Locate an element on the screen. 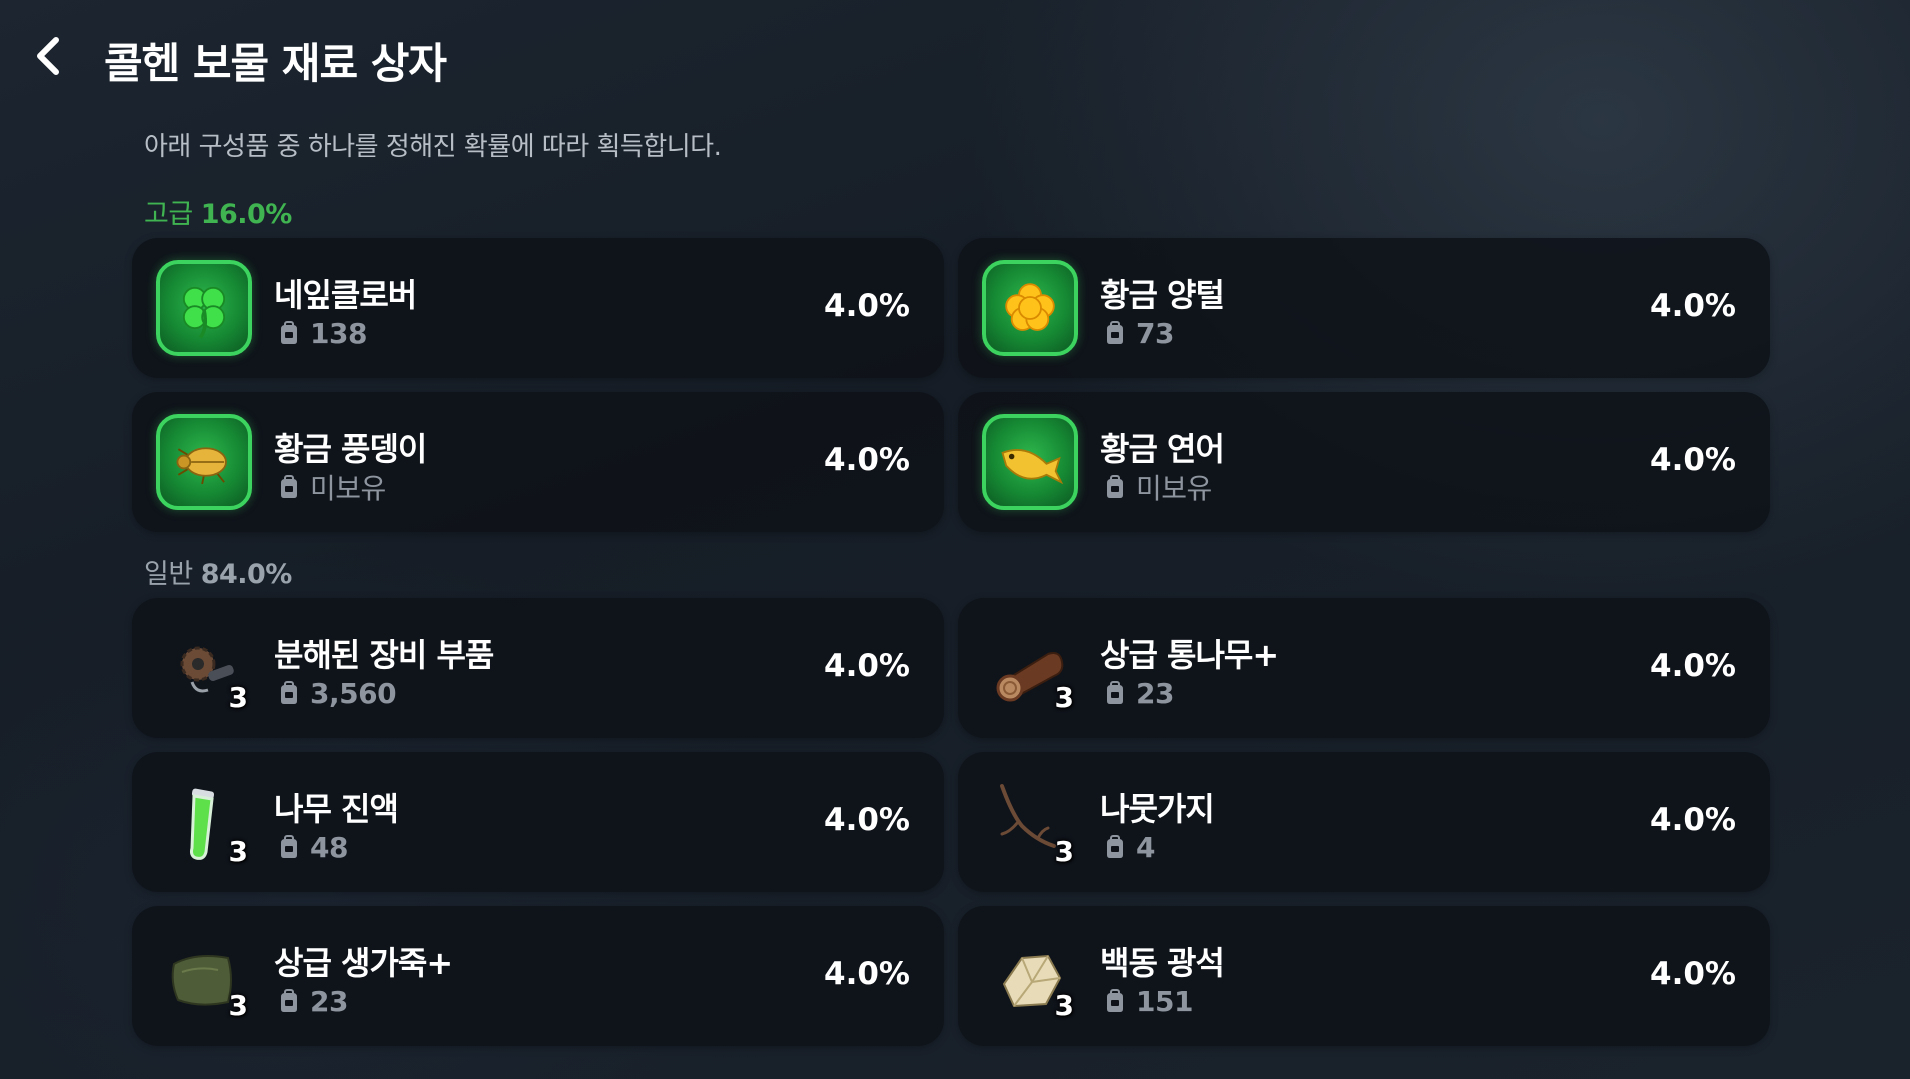 The image size is (1910, 1079). owned-count: 151 is located at coordinates (1147, 1001).